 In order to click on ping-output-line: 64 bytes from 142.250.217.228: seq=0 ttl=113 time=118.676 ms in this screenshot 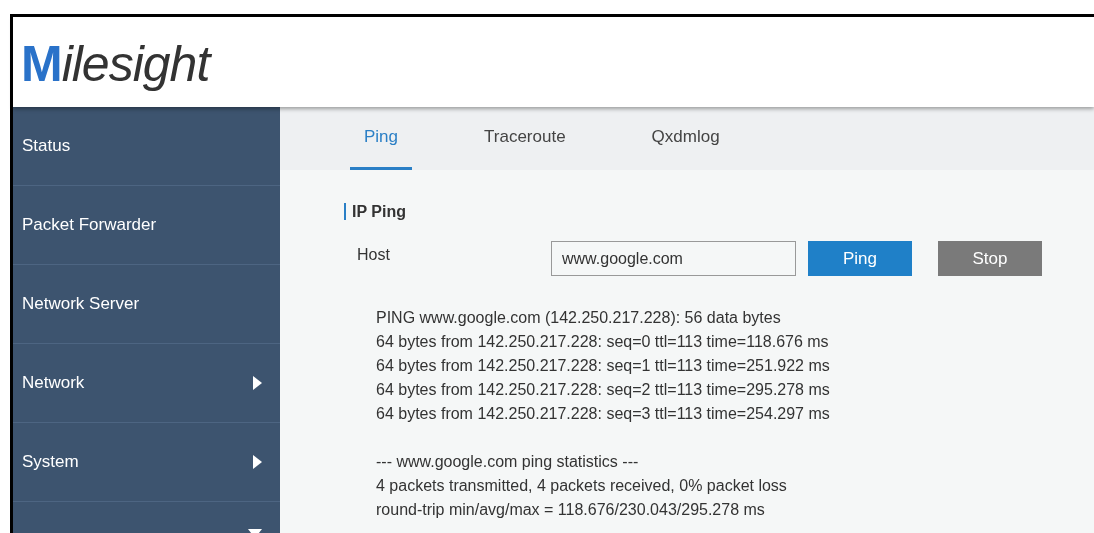, I will do `click(603, 342)`.